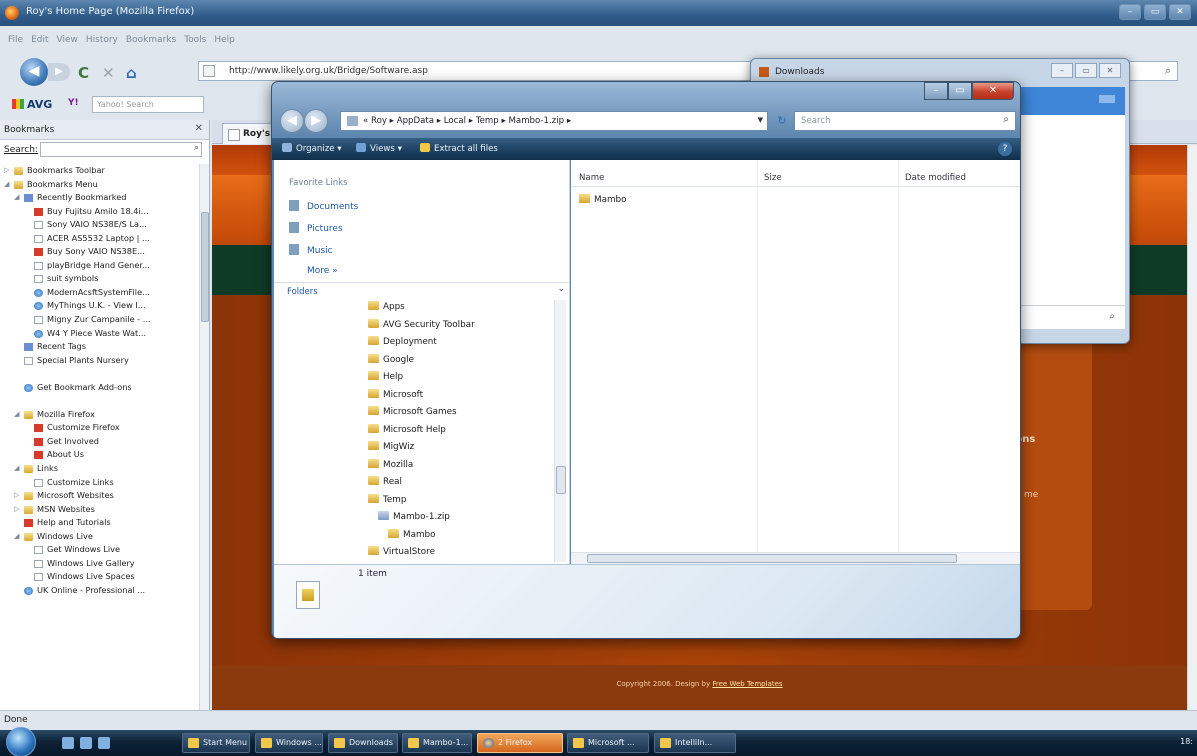 The height and width of the screenshot is (756, 1197). I want to click on explorer-maximize-button: ▭, so click(960, 91).